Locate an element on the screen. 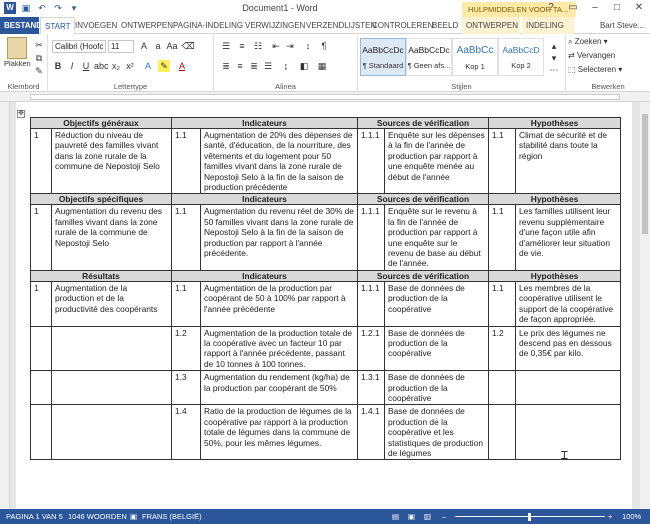  minimize-icon: – is located at coordinates (595, 8).